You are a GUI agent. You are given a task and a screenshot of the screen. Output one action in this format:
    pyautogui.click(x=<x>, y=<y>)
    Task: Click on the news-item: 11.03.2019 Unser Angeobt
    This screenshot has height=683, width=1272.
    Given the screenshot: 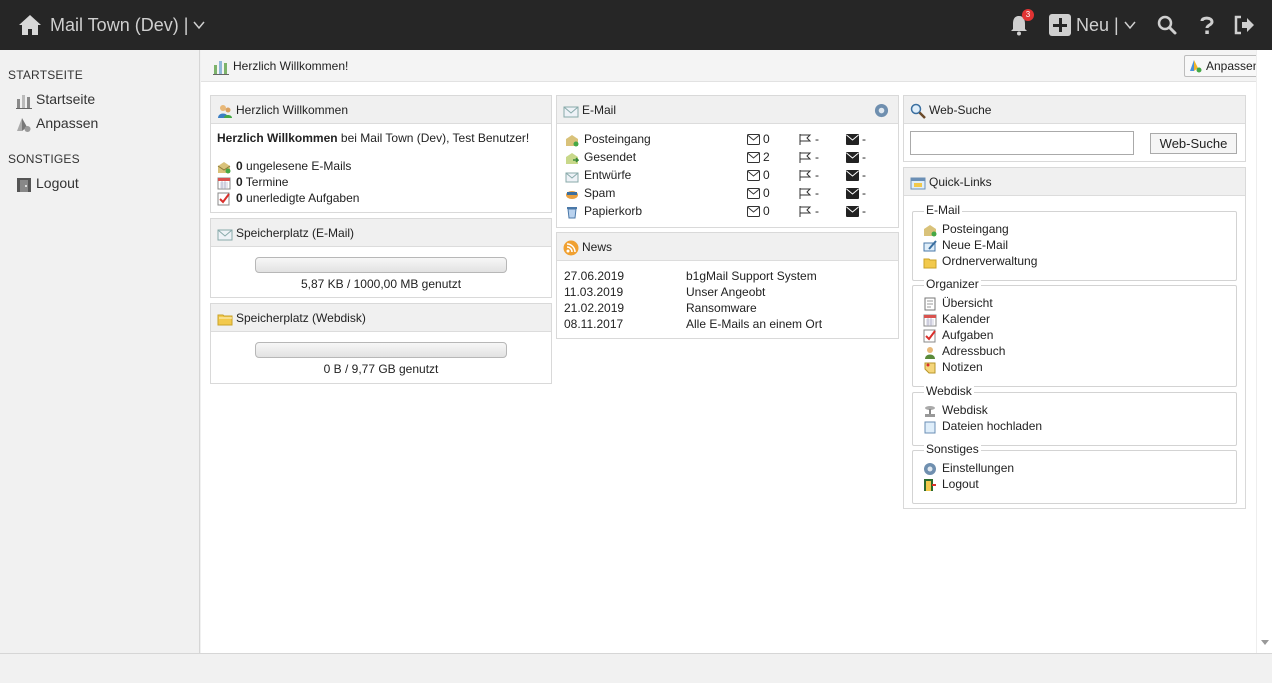 What is the action you would take?
    pyautogui.click(x=727, y=293)
    